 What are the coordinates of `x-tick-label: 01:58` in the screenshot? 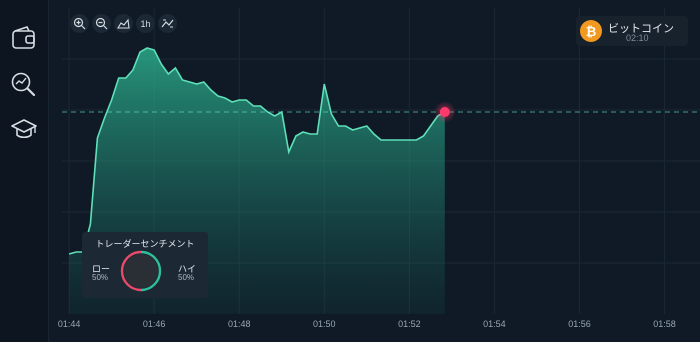 It's located at (664, 324).